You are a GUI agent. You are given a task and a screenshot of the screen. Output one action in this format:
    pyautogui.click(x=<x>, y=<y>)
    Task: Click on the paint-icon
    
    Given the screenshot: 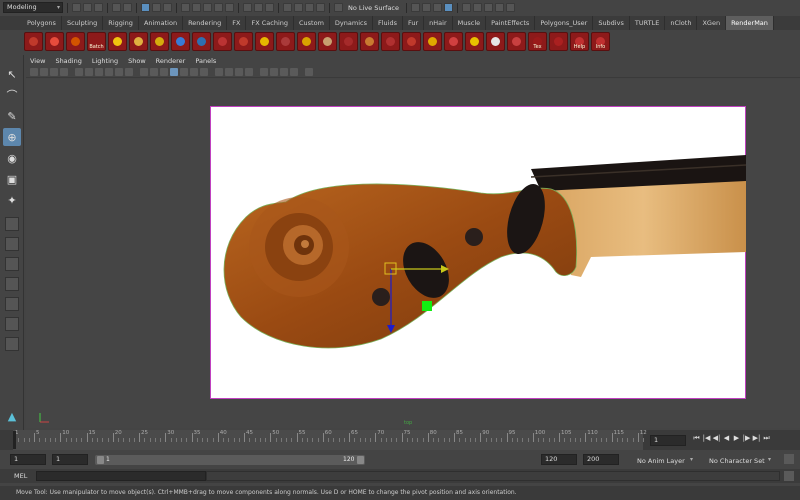 What is the action you would take?
    pyautogui.click(x=478, y=7)
    